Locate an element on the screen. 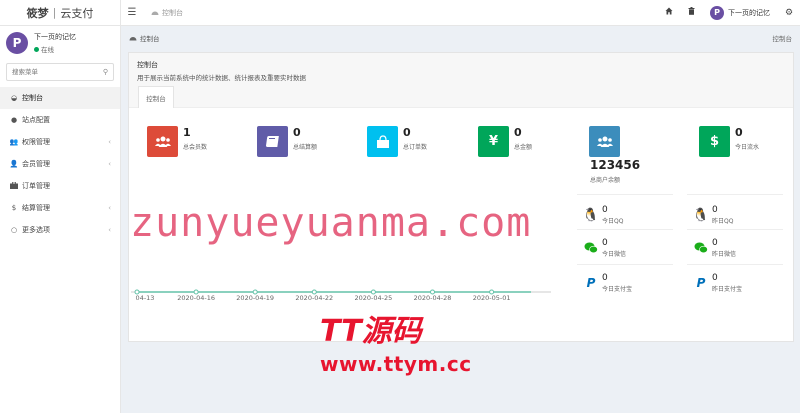 The width and height of the screenshot is (800, 413). online-status-label: 在线 is located at coordinates (47, 50).